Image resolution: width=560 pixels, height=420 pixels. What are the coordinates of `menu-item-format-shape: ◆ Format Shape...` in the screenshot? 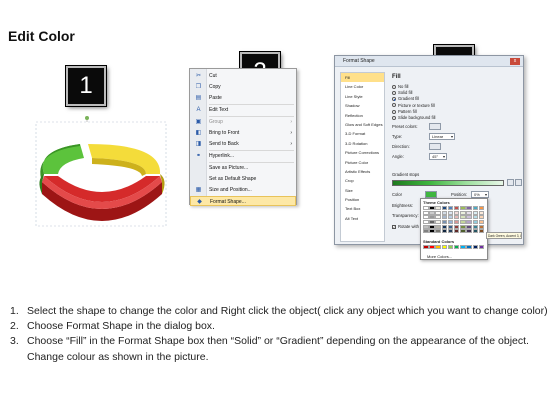 It's located at (243, 201).